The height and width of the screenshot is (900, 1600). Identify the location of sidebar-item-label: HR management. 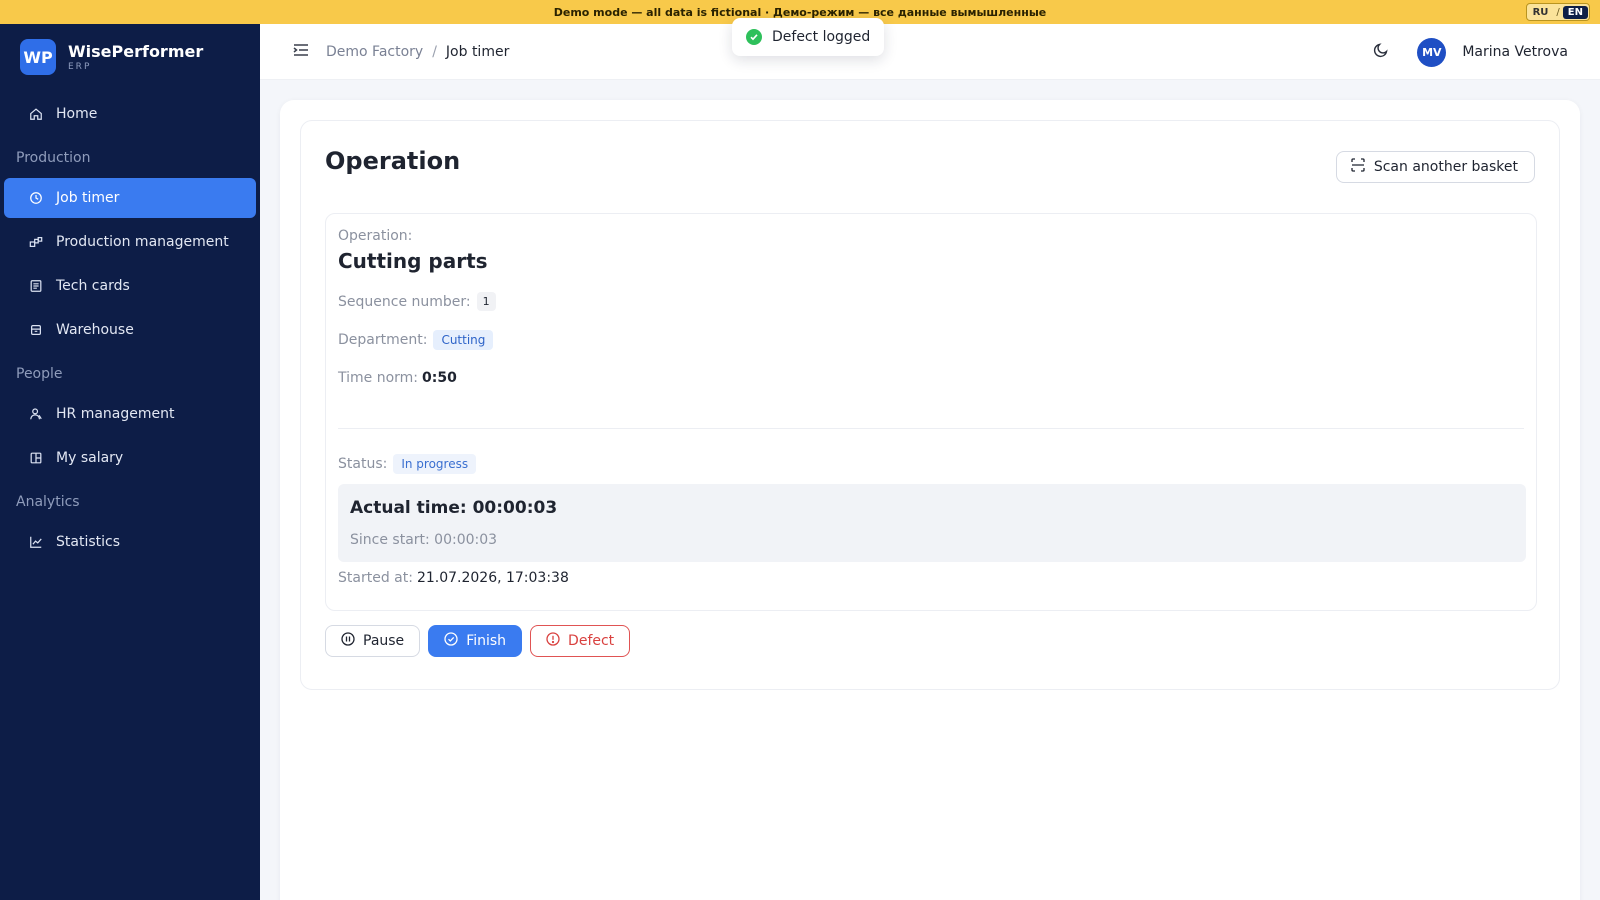
(115, 414).